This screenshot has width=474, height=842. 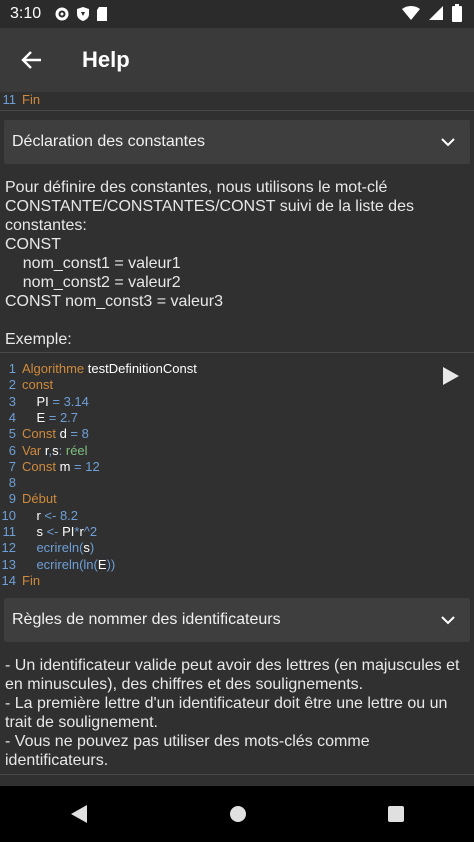 I want to click on code-line: 2 const, so click(x=237, y=385).